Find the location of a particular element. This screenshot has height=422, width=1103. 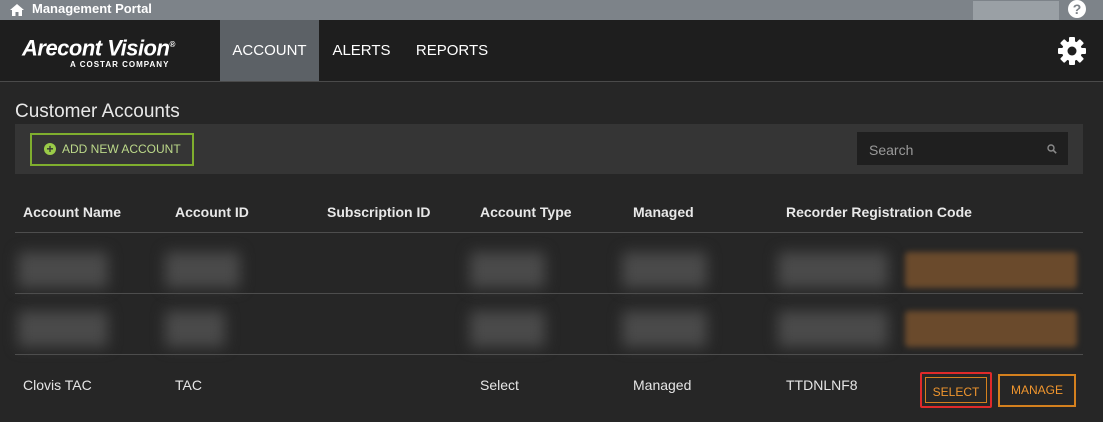

accounts-toolbar: + ADD NEW ACCOUNT is located at coordinates (549, 149).